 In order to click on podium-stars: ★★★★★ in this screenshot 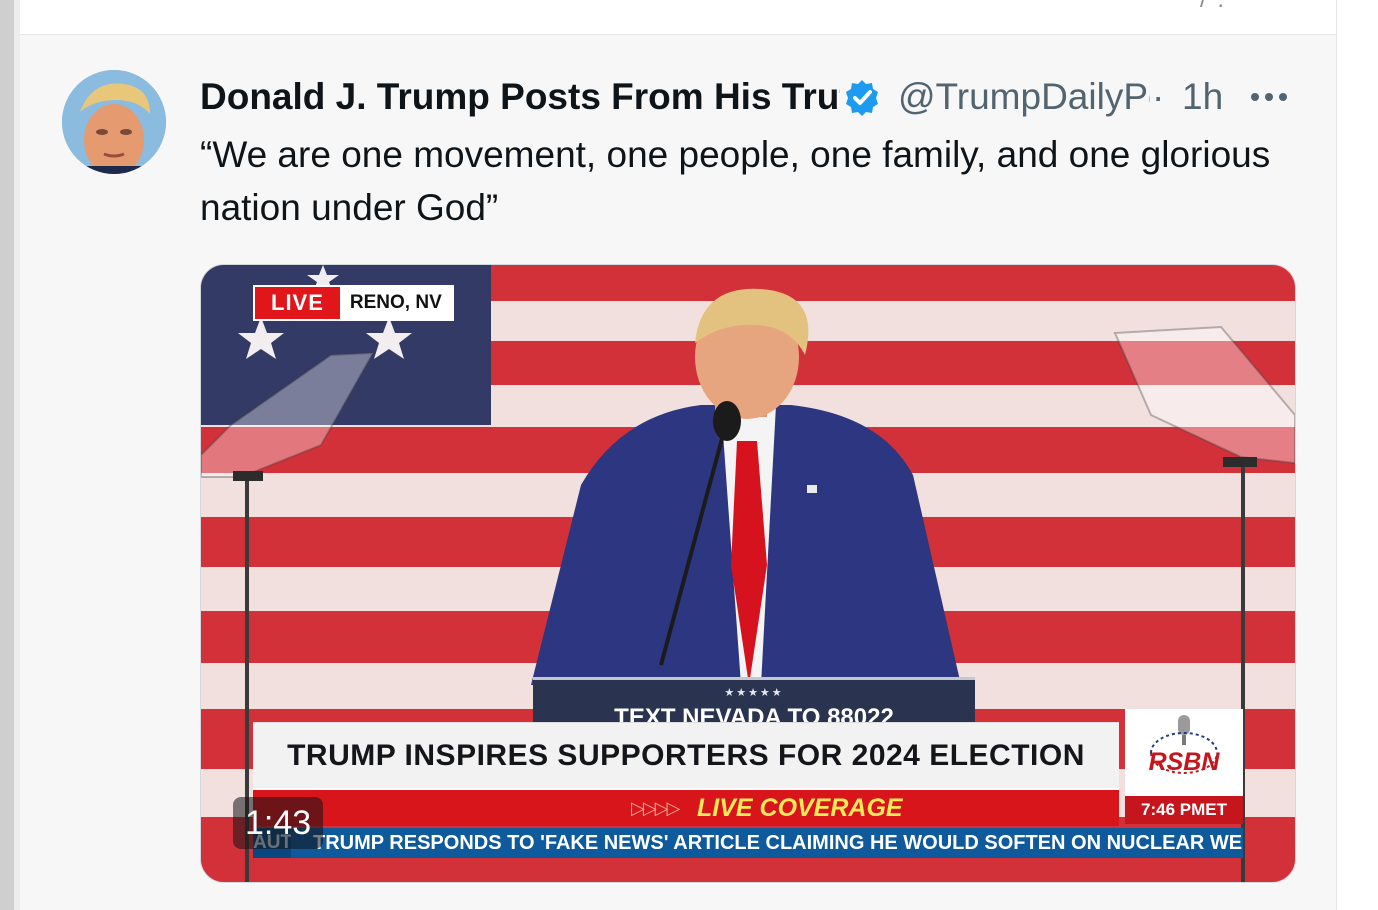, I will do `click(754, 693)`.